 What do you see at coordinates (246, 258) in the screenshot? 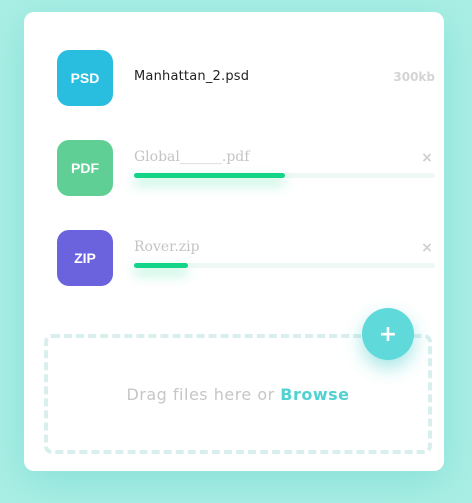
I see `file-item-zip: ZIP Rover.zip ×` at bounding box center [246, 258].